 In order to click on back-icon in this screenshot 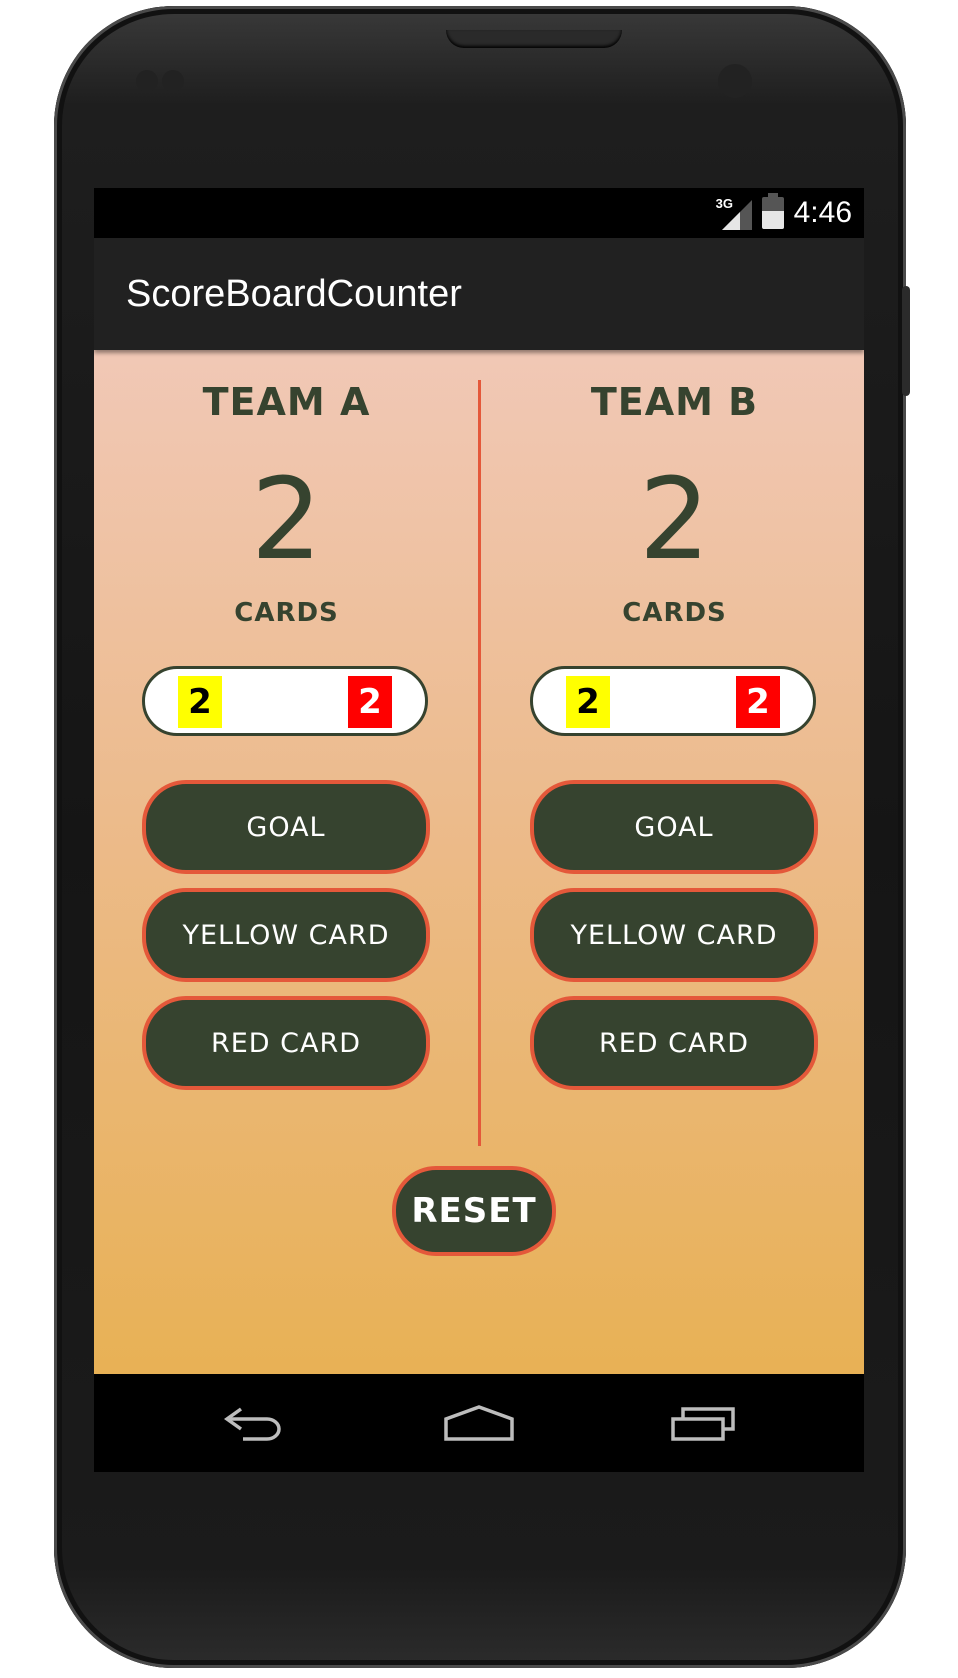, I will do `click(252, 1424)`.